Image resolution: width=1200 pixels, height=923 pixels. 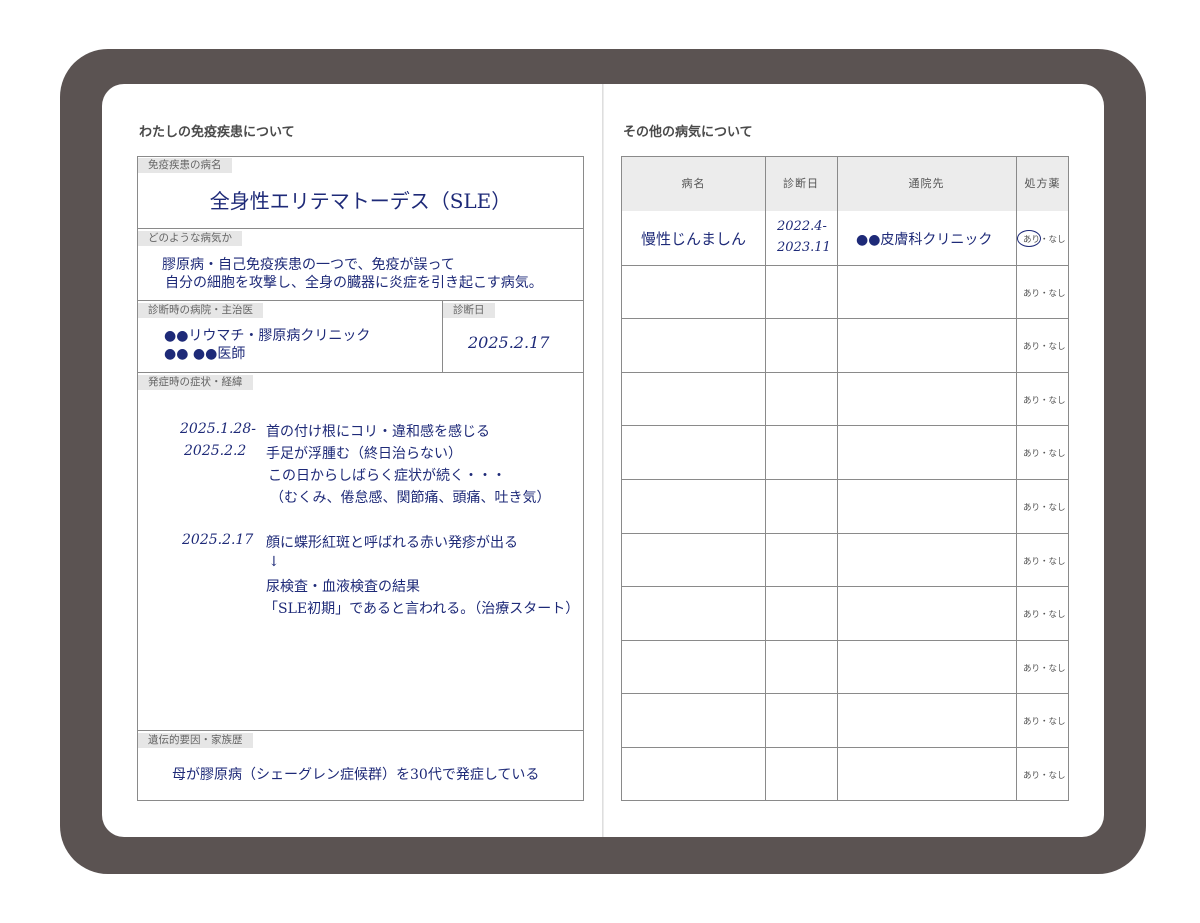 What do you see at coordinates (274, 562) in the screenshot?
I see `symptom-arrow: ↓` at bounding box center [274, 562].